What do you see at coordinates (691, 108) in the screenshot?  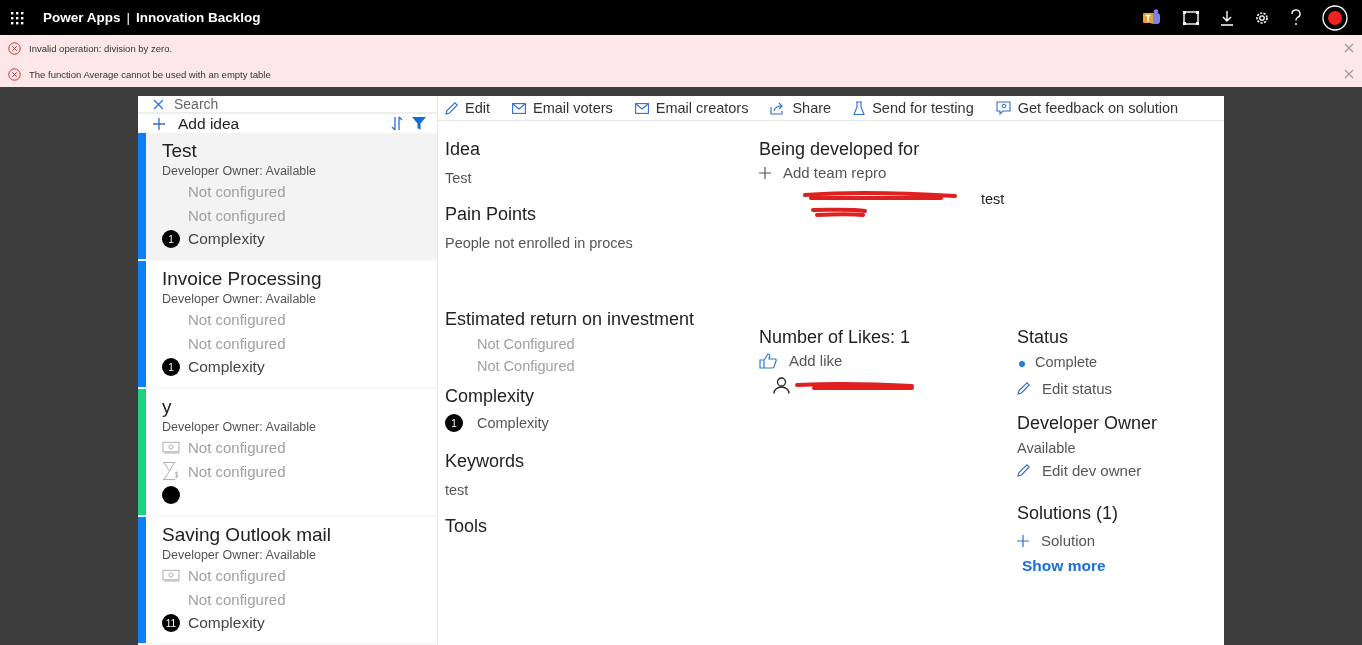 I see `toolbar-button: Email creators` at bounding box center [691, 108].